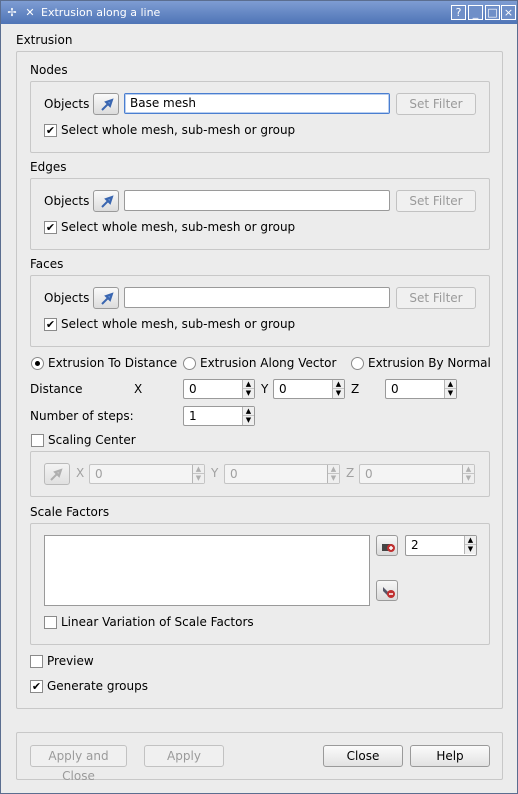 Image resolution: width=518 pixels, height=794 pixels. I want to click on radio-extrusion-to-distance, so click(37, 363).